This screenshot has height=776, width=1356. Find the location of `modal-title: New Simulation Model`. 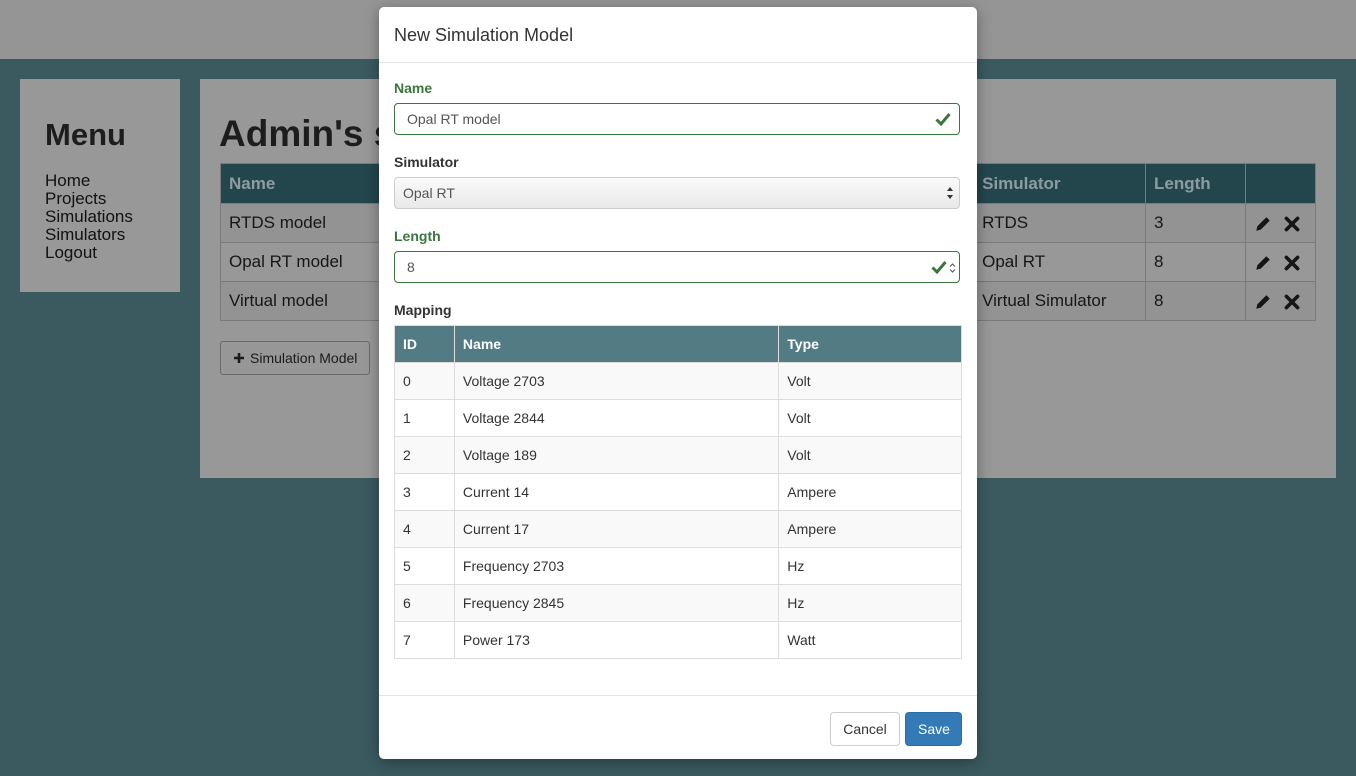

modal-title: New Simulation Model is located at coordinates (484, 35).